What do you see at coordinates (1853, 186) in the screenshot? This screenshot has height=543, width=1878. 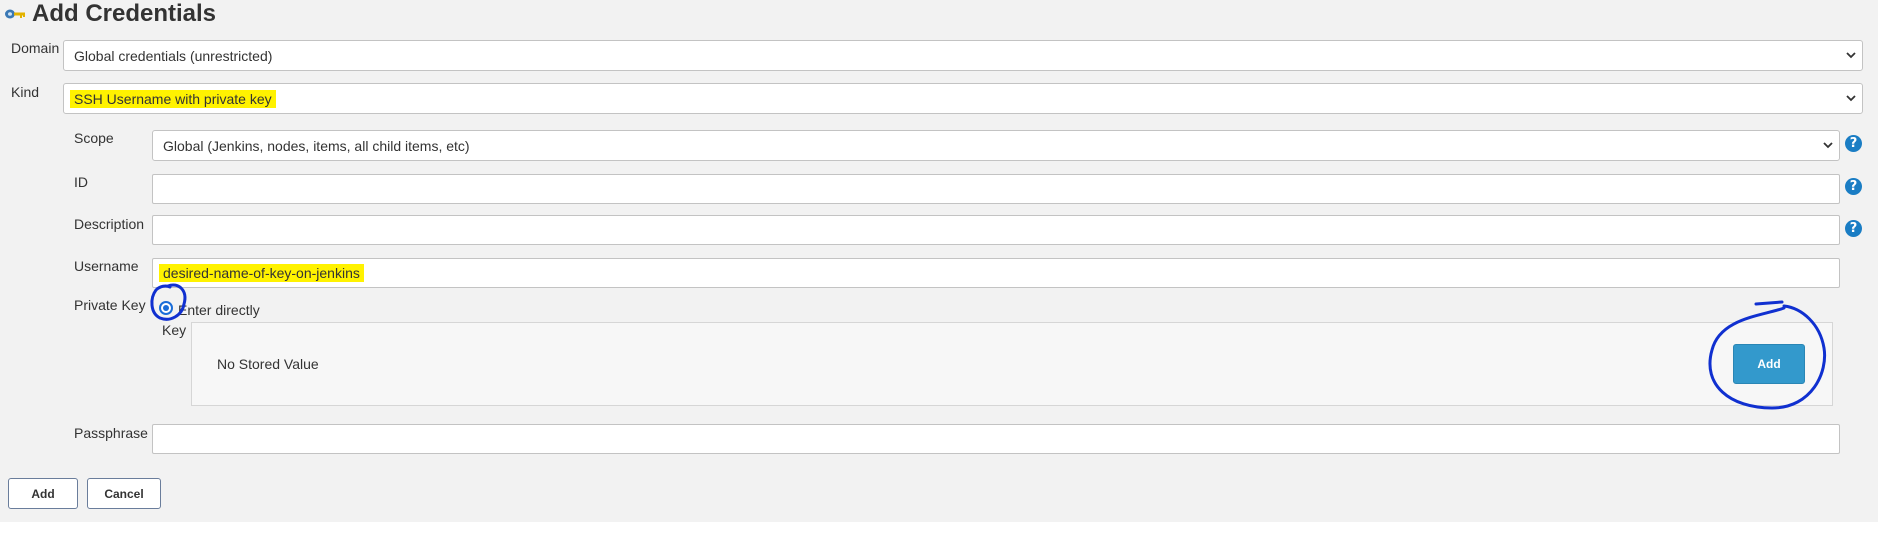 I see `id-help-icon: ?` at bounding box center [1853, 186].